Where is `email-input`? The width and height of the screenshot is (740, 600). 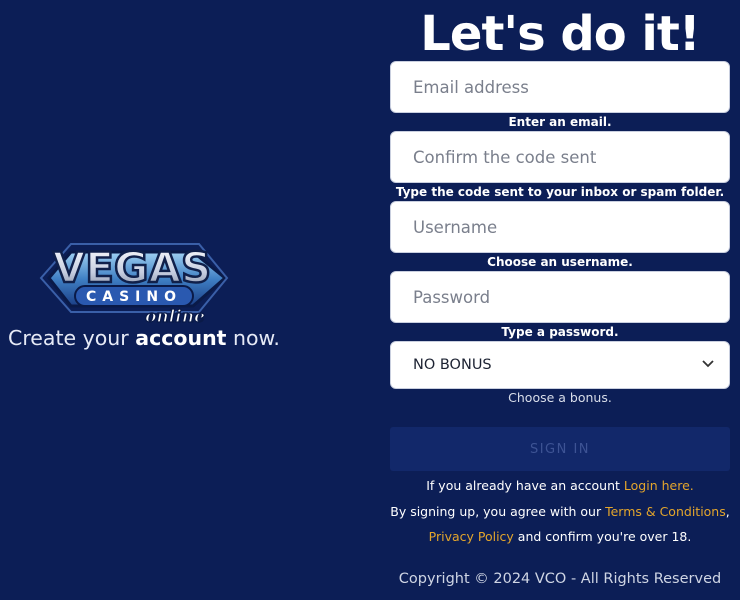 email-input is located at coordinates (560, 87).